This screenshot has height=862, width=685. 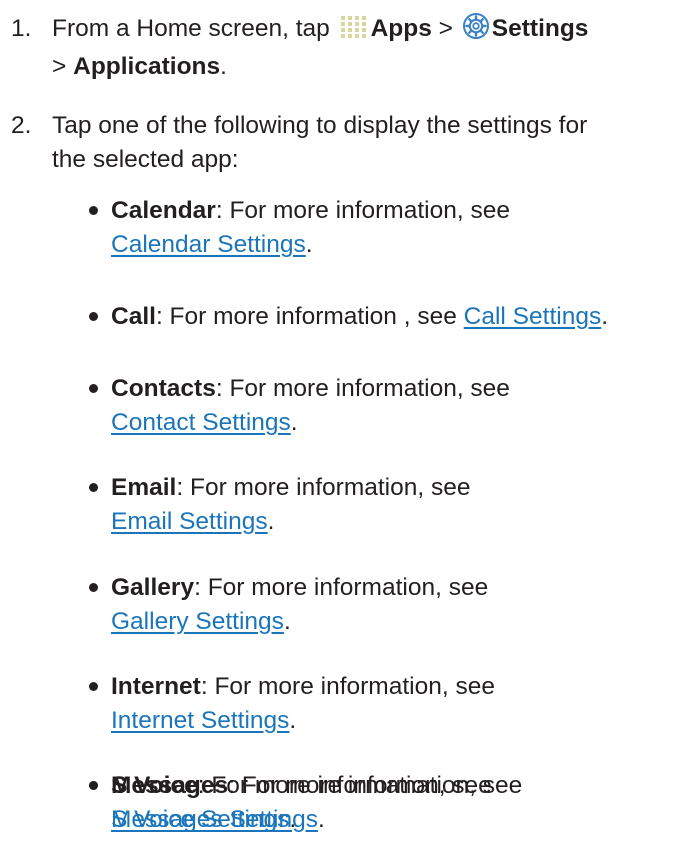 What do you see at coordinates (133, 316) in the screenshot?
I see `item-term: Call` at bounding box center [133, 316].